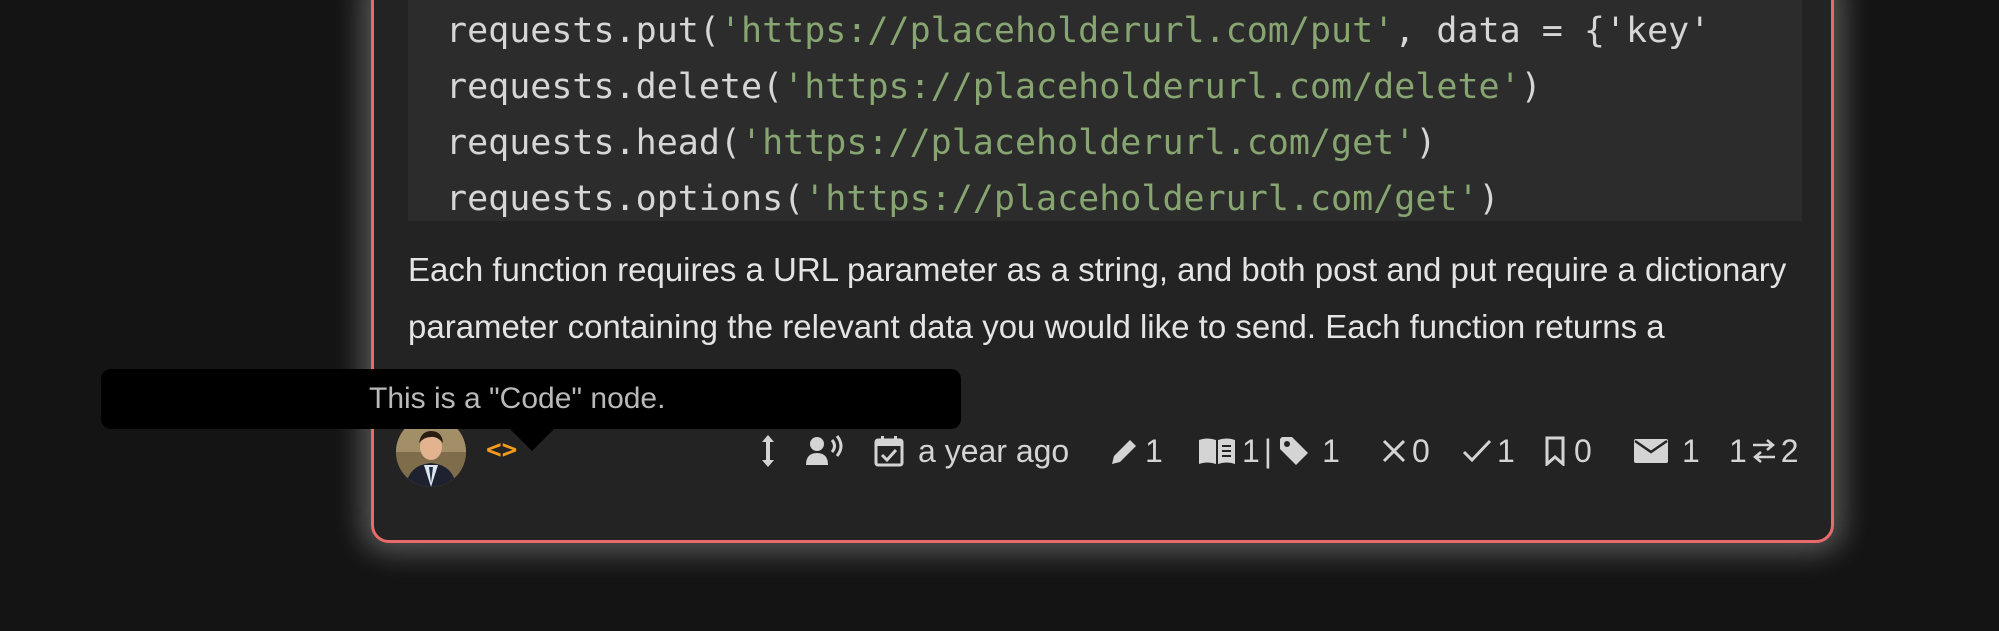 The width and height of the screenshot is (1999, 631). I want to click on swap-arrows-icon, so click(1764, 451).